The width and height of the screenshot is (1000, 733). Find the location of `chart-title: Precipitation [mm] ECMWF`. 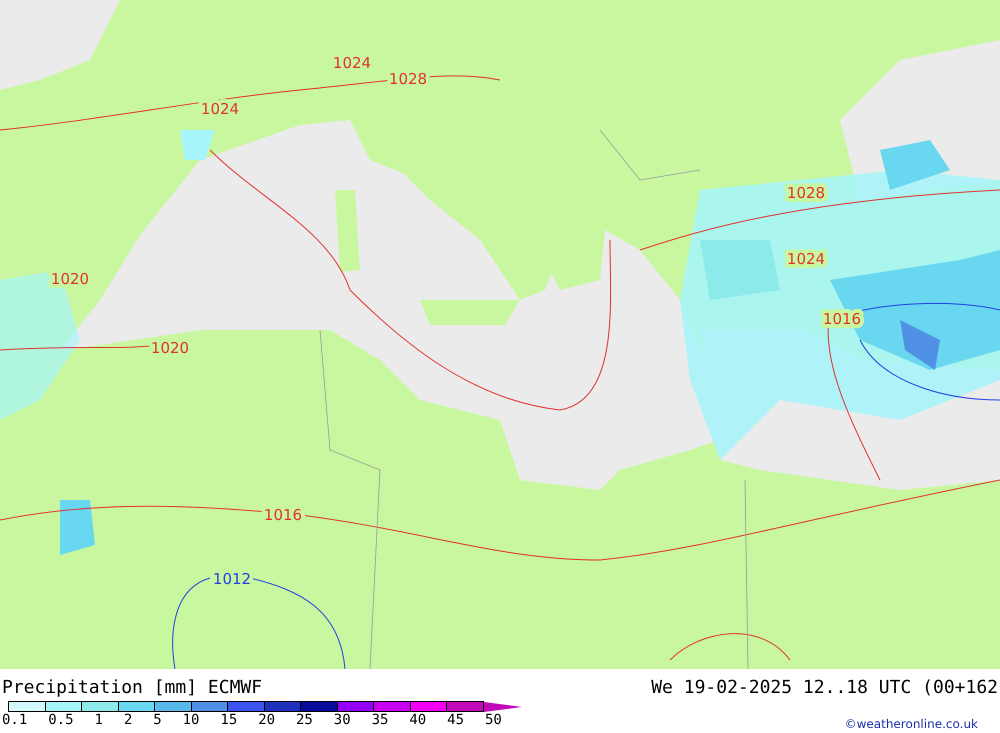

chart-title: Precipitation [mm] ECMWF is located at coordinates (132, 688).